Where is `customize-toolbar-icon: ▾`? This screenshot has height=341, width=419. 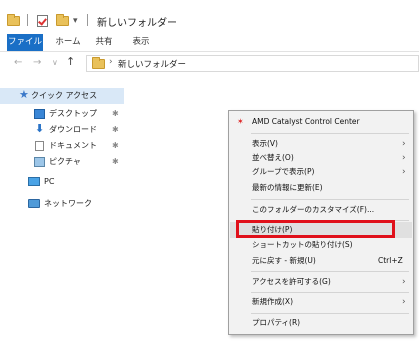 customize-toolbar-icon: ▾ is located at coordinates (75, 21).